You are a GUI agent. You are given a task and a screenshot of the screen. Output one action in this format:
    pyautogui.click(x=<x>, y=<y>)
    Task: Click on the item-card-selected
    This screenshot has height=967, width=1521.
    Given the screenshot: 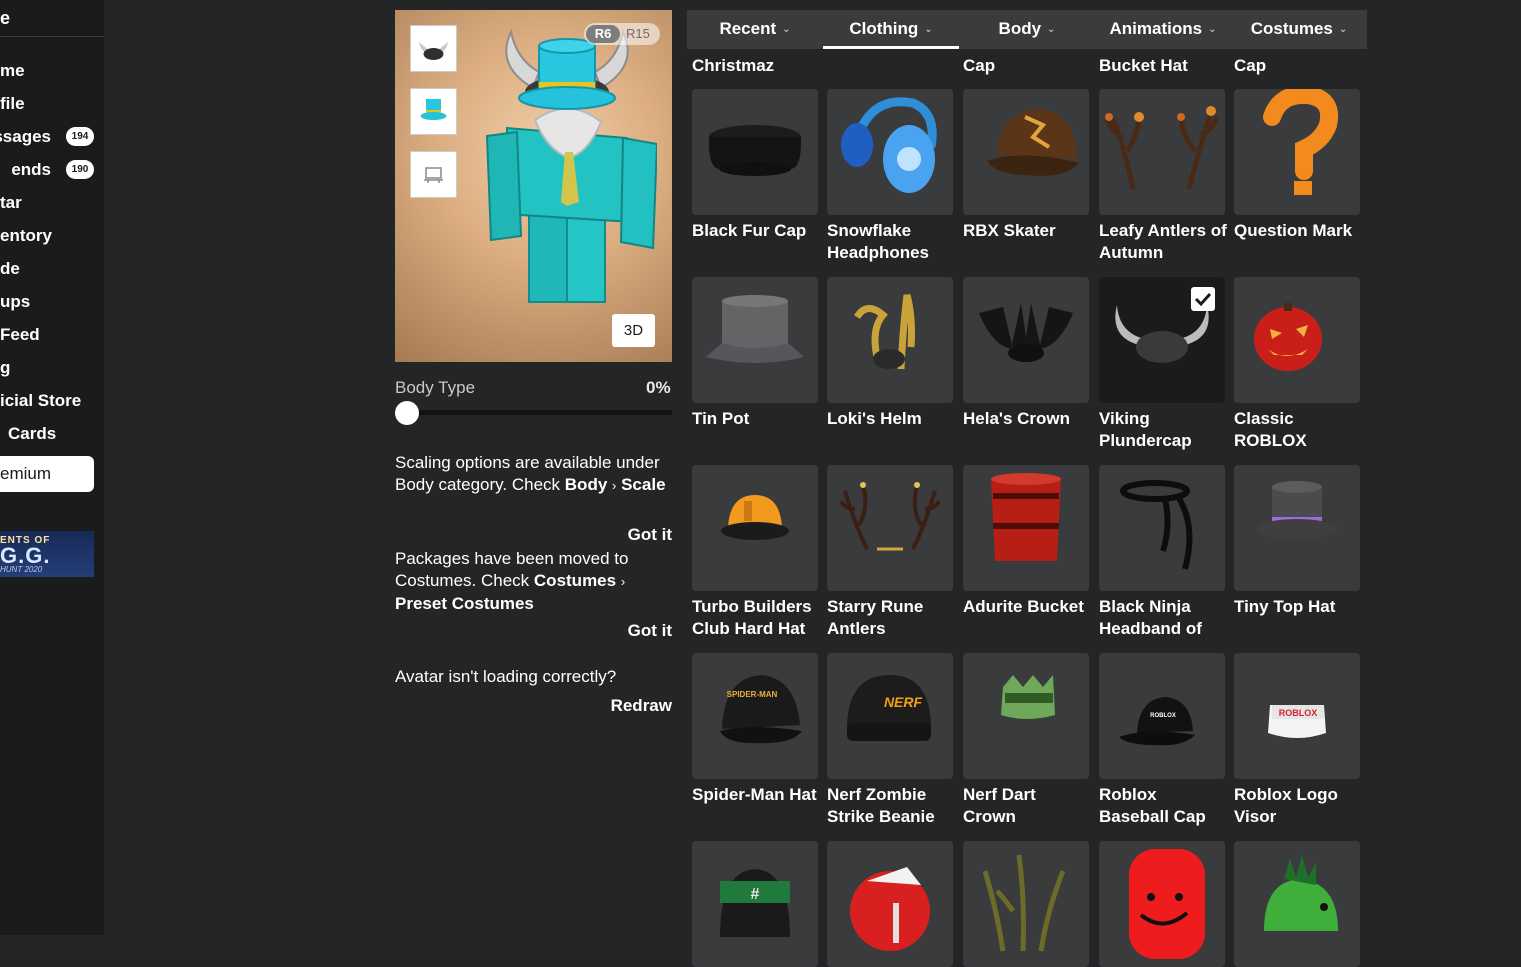 What is the action you would take?
    pyautogui.click(x=1162, y=340)
    